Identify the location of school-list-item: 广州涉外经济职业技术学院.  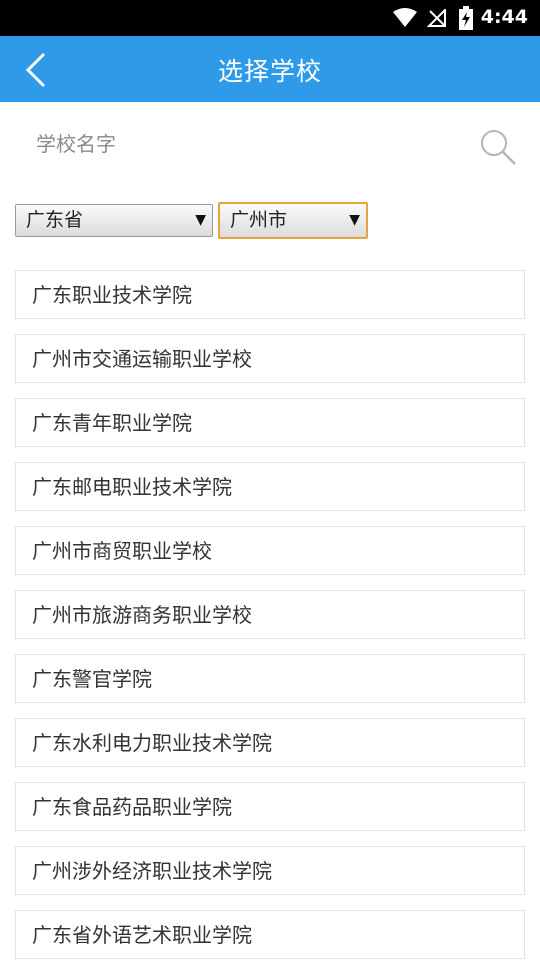
(270, 870).